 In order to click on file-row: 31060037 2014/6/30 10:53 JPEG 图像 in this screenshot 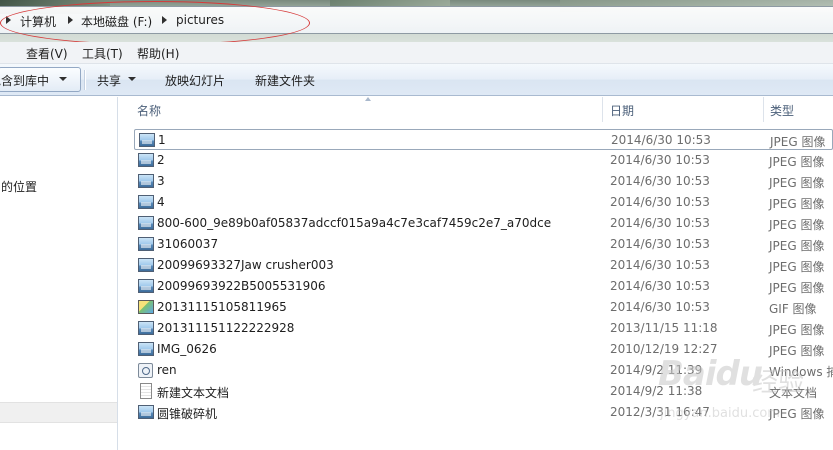, I will do `click(483, 244)`.